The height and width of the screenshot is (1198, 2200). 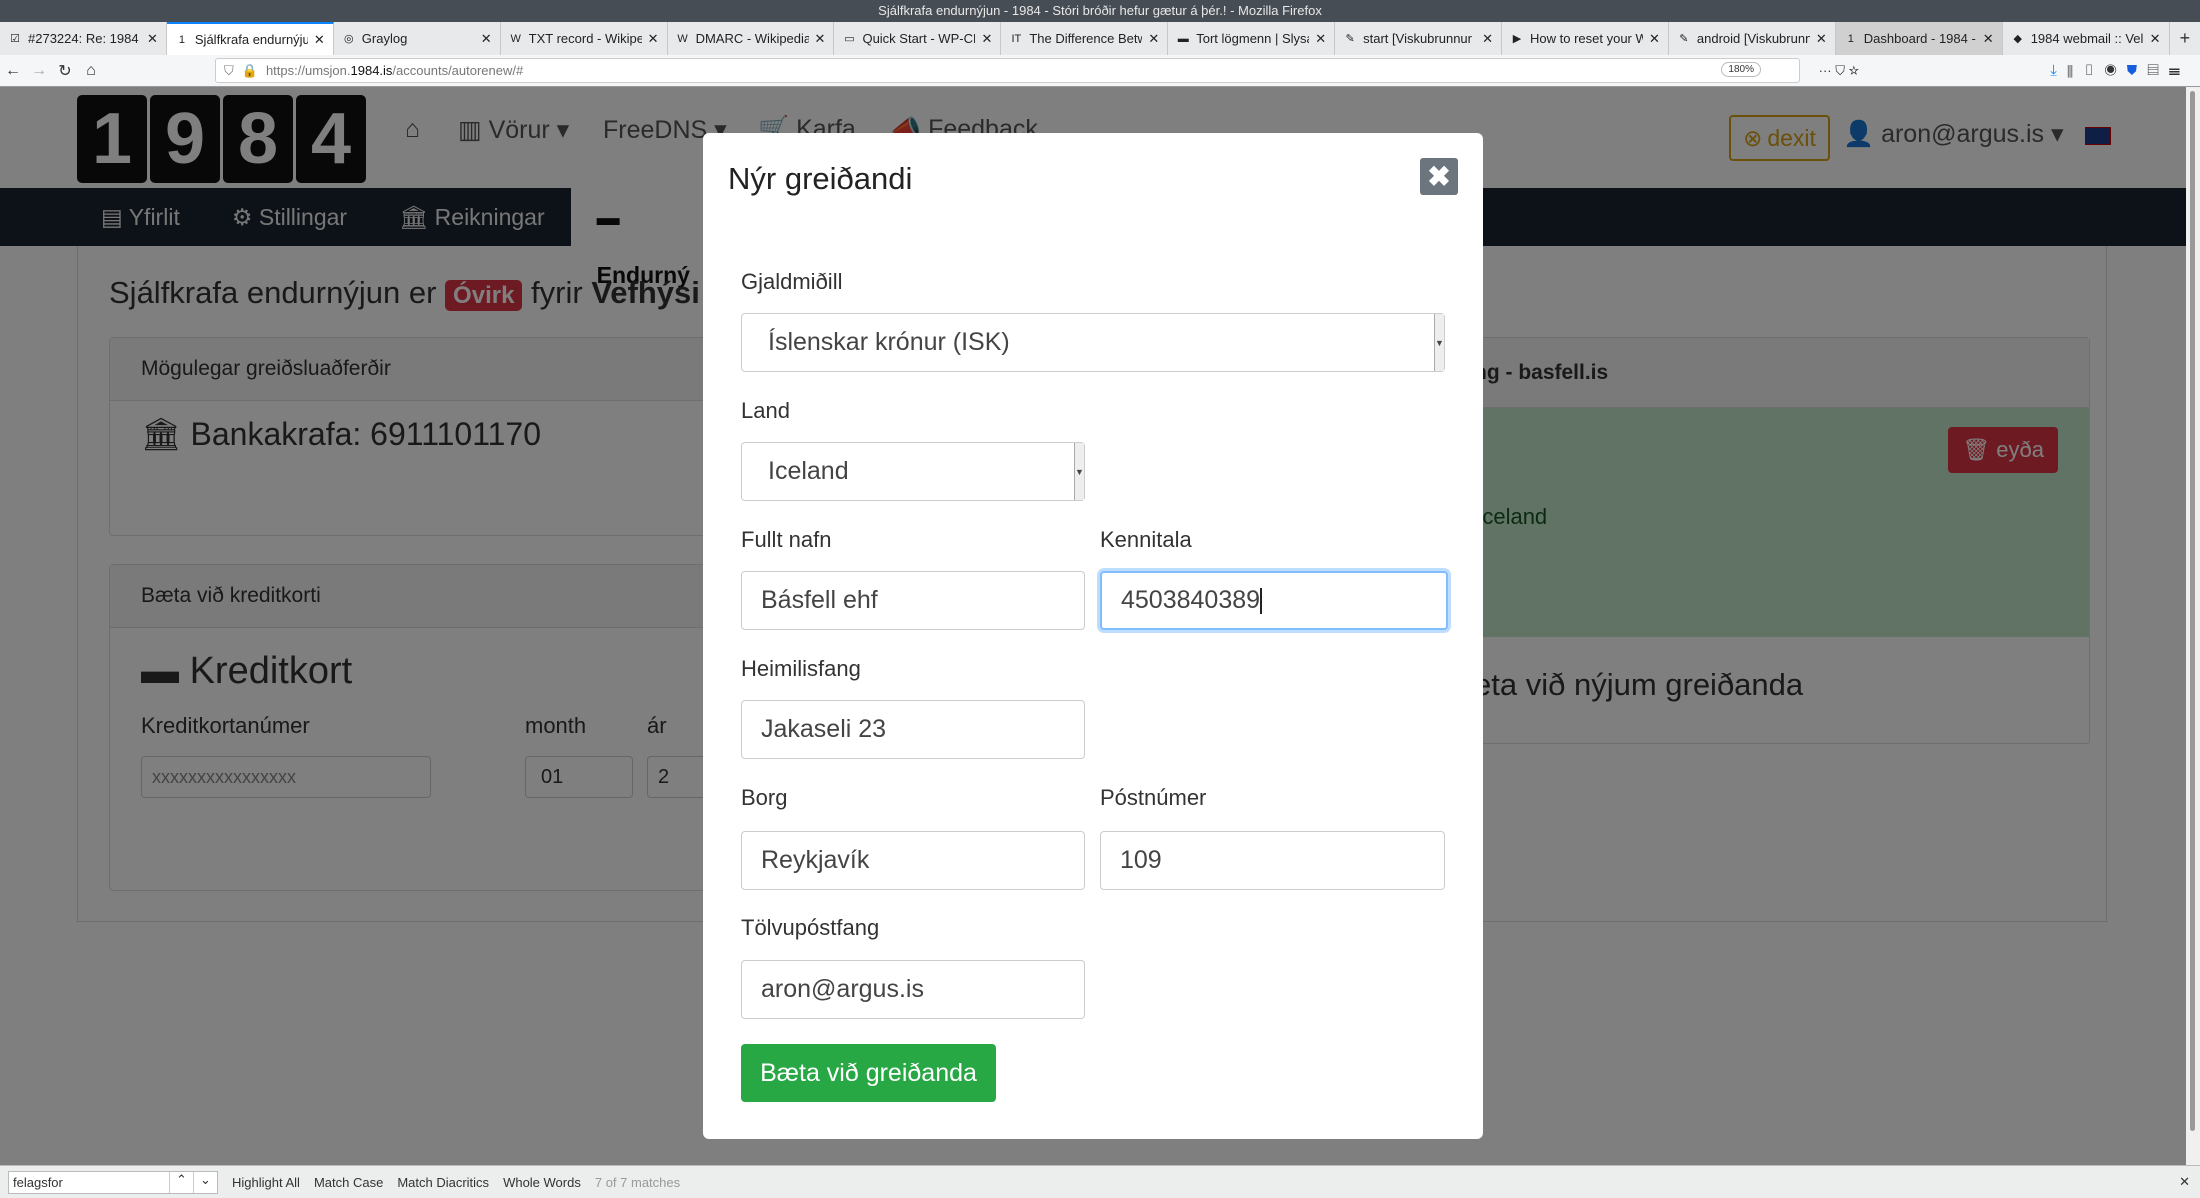 What do you see at coordinates (1517, 38) in the screenshot?
I see `youtube-favicon-icon: ▶` at bounding box center [1517, 38].